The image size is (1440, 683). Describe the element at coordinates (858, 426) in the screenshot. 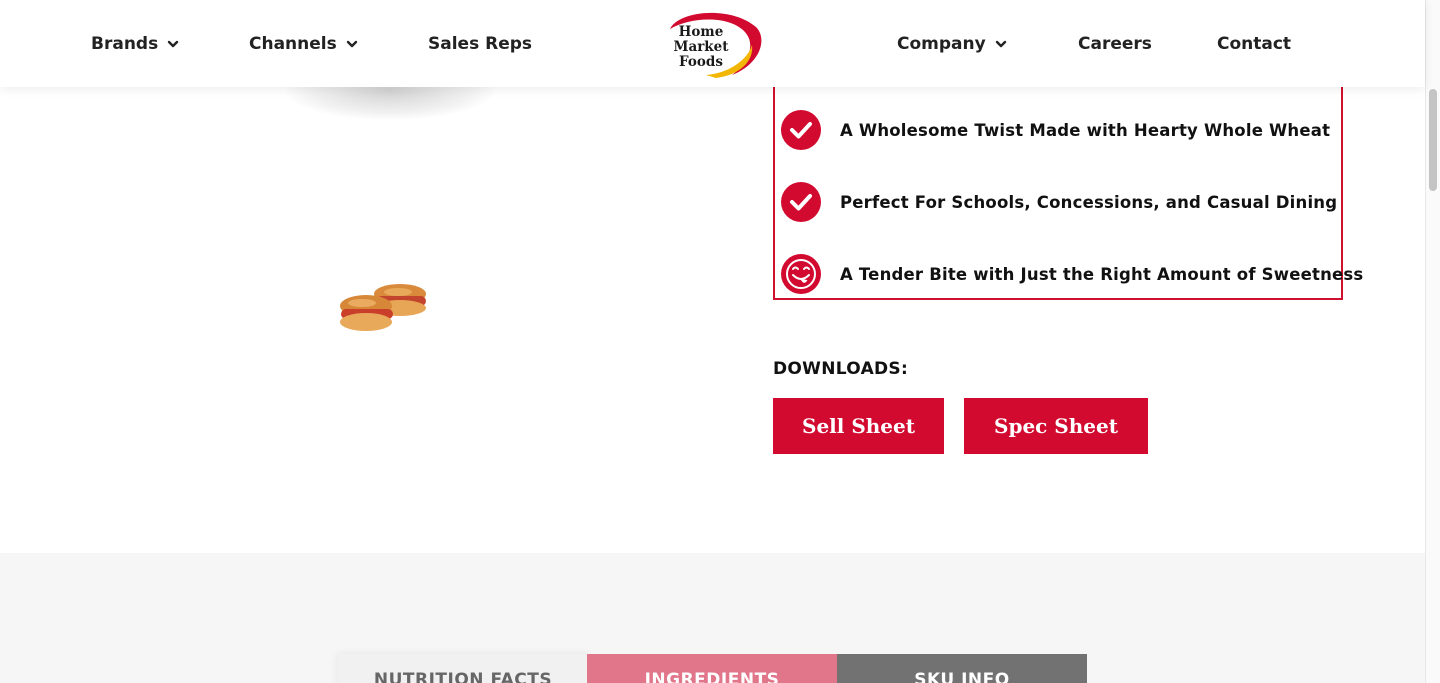

I see `sell-sheet-button: Sell Sheet` at that location.